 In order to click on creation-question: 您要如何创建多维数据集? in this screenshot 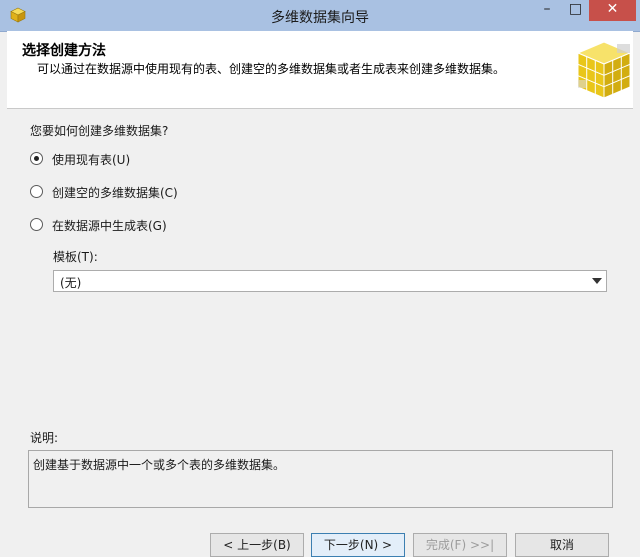, I will do `click(99, 131)`.